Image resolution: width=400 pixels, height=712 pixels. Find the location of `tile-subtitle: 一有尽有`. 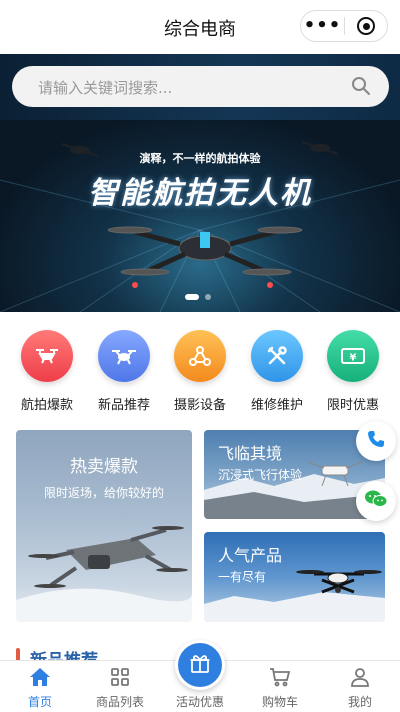

tile-subtitle: 一有尽有 is located at coordinates (242, 577).